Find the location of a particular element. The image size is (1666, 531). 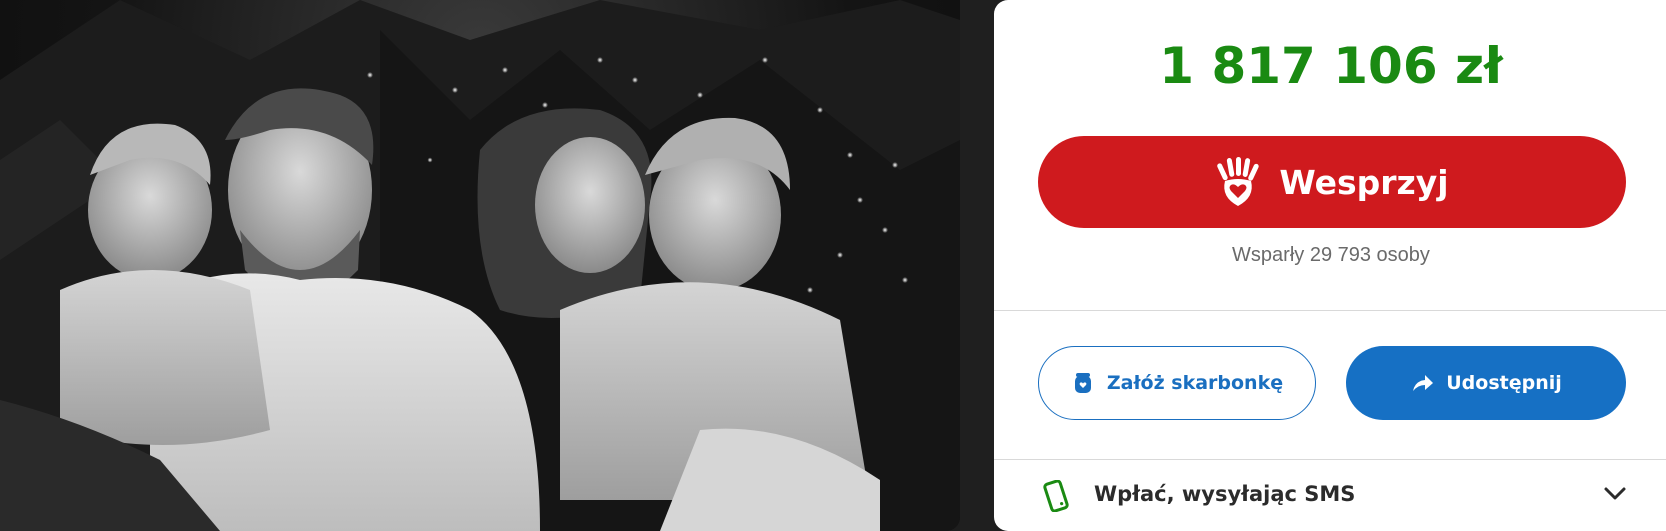

collected-amount: 1 817 106 zł is located at coordinates (1331, 66).